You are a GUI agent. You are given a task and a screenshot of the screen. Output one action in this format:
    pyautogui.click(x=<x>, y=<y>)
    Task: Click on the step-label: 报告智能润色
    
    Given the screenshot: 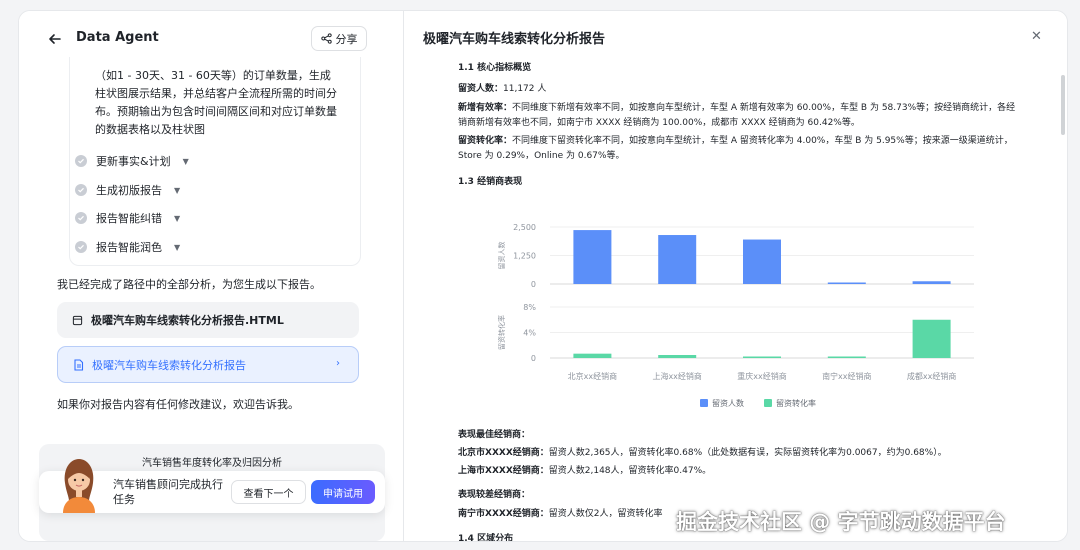 What is the action you would take?
    pyautogui.click(x=129, y=247)
    